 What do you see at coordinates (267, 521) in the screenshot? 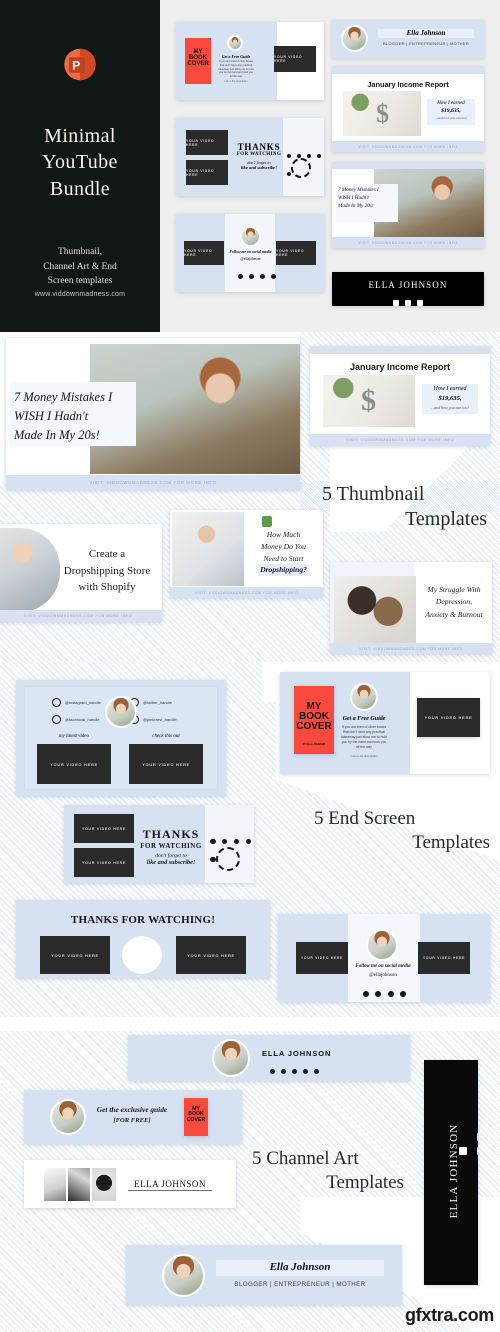
I see `shopping-bag-icon` at bounding box center [267, 521].